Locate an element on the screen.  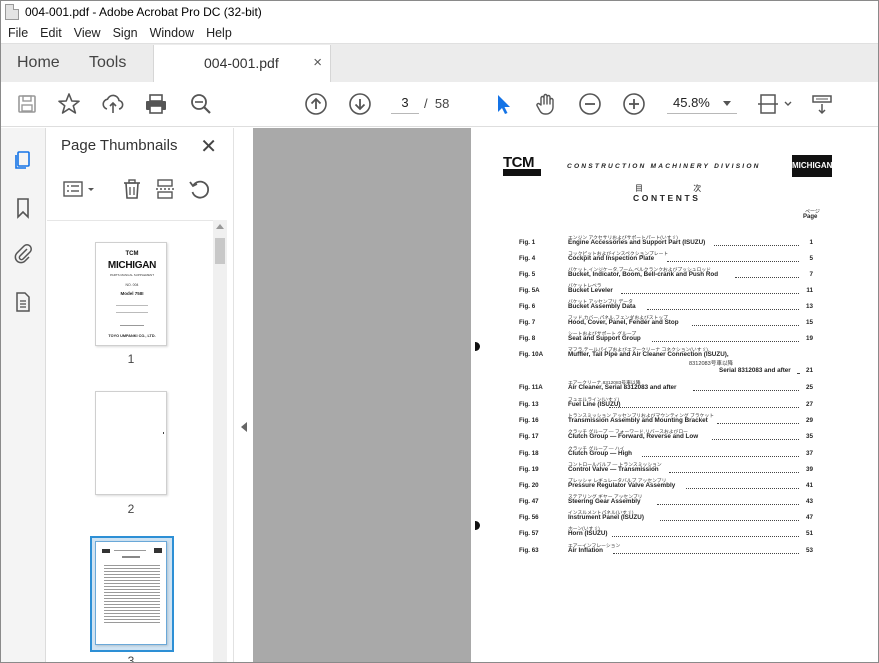
thumbnail-scrollbar is located at coordinates (220, 441).